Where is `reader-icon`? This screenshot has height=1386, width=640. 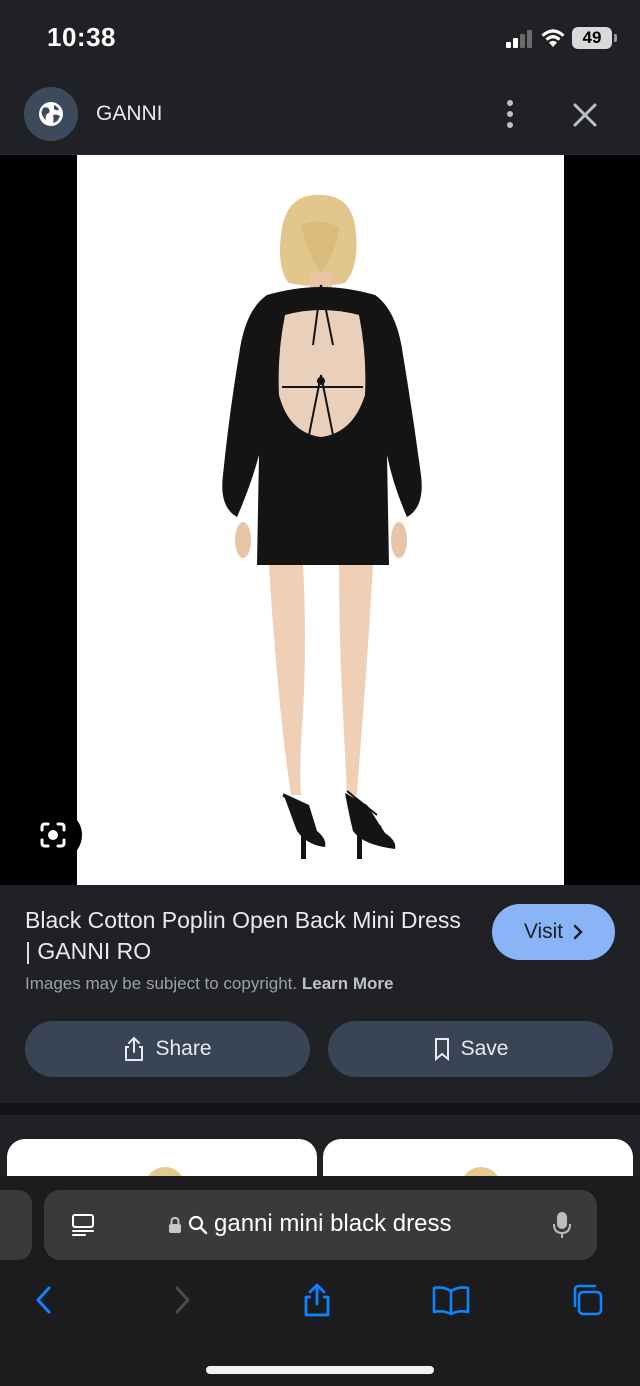 reader-icon is located at coordinates (83, 1225).